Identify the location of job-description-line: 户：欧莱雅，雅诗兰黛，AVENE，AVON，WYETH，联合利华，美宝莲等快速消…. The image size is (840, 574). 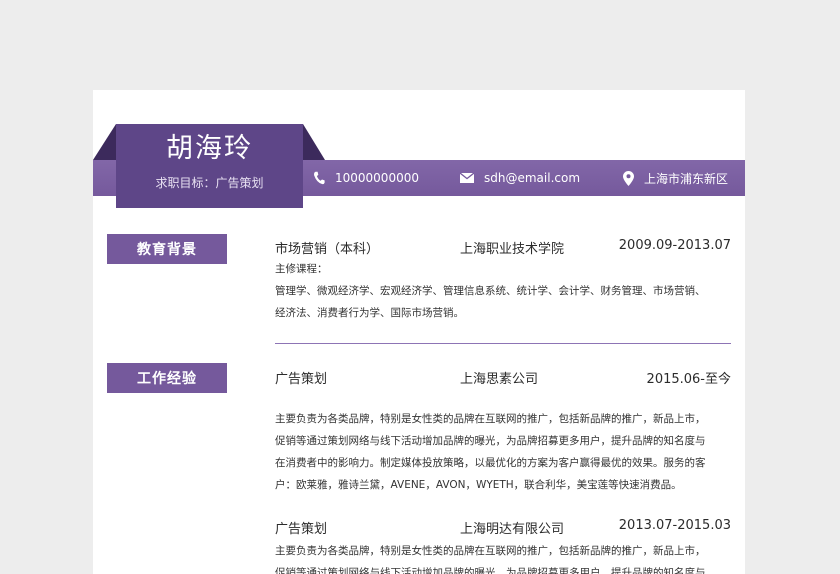
(478, 485).